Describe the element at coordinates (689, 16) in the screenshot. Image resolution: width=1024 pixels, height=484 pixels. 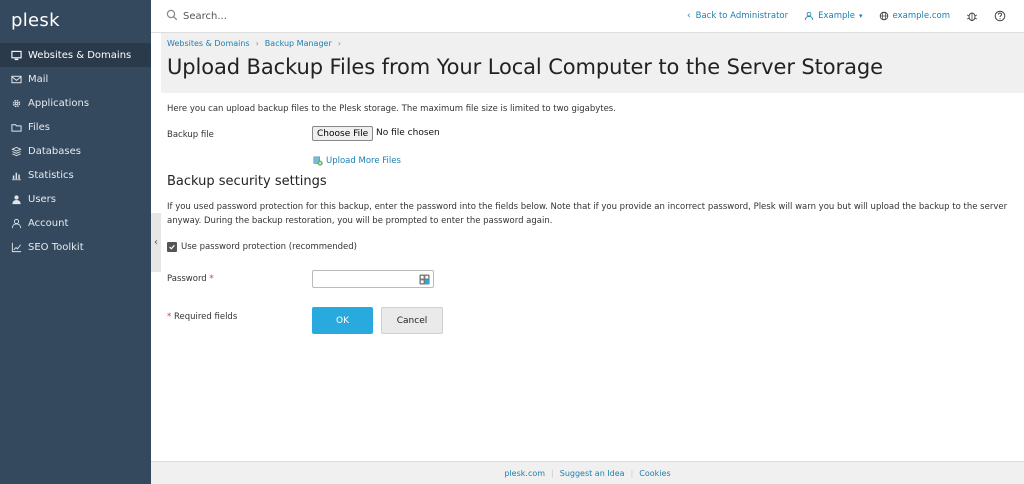
I see `chevron-left-icon: ‹` at that location.